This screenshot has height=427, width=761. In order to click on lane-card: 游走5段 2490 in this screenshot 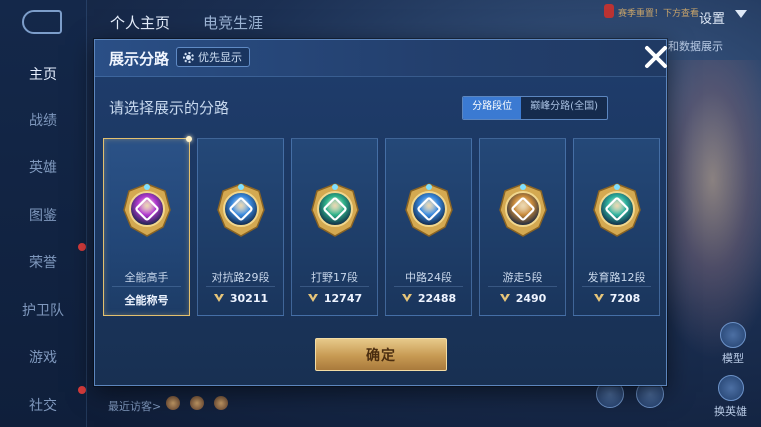, I will do `click(522, 227)`.